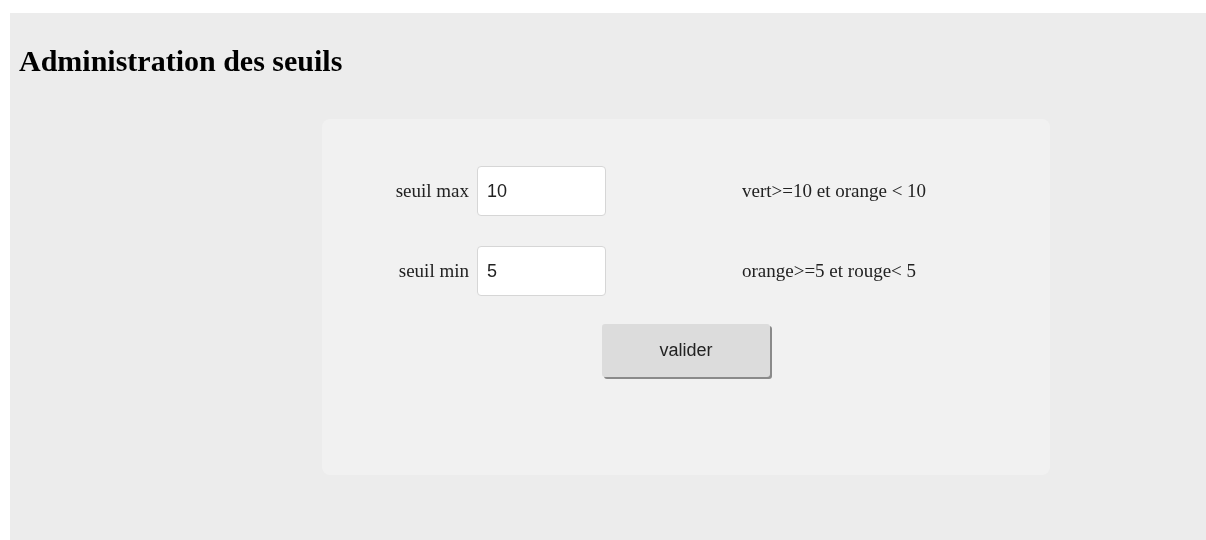 This screenshot has width=1206, height=540. What do you see at coordinates (834, 190) in the screenshot?
I see `threshold-hint: vert>=10 et orange < 10` at bounding box center [834, 190].